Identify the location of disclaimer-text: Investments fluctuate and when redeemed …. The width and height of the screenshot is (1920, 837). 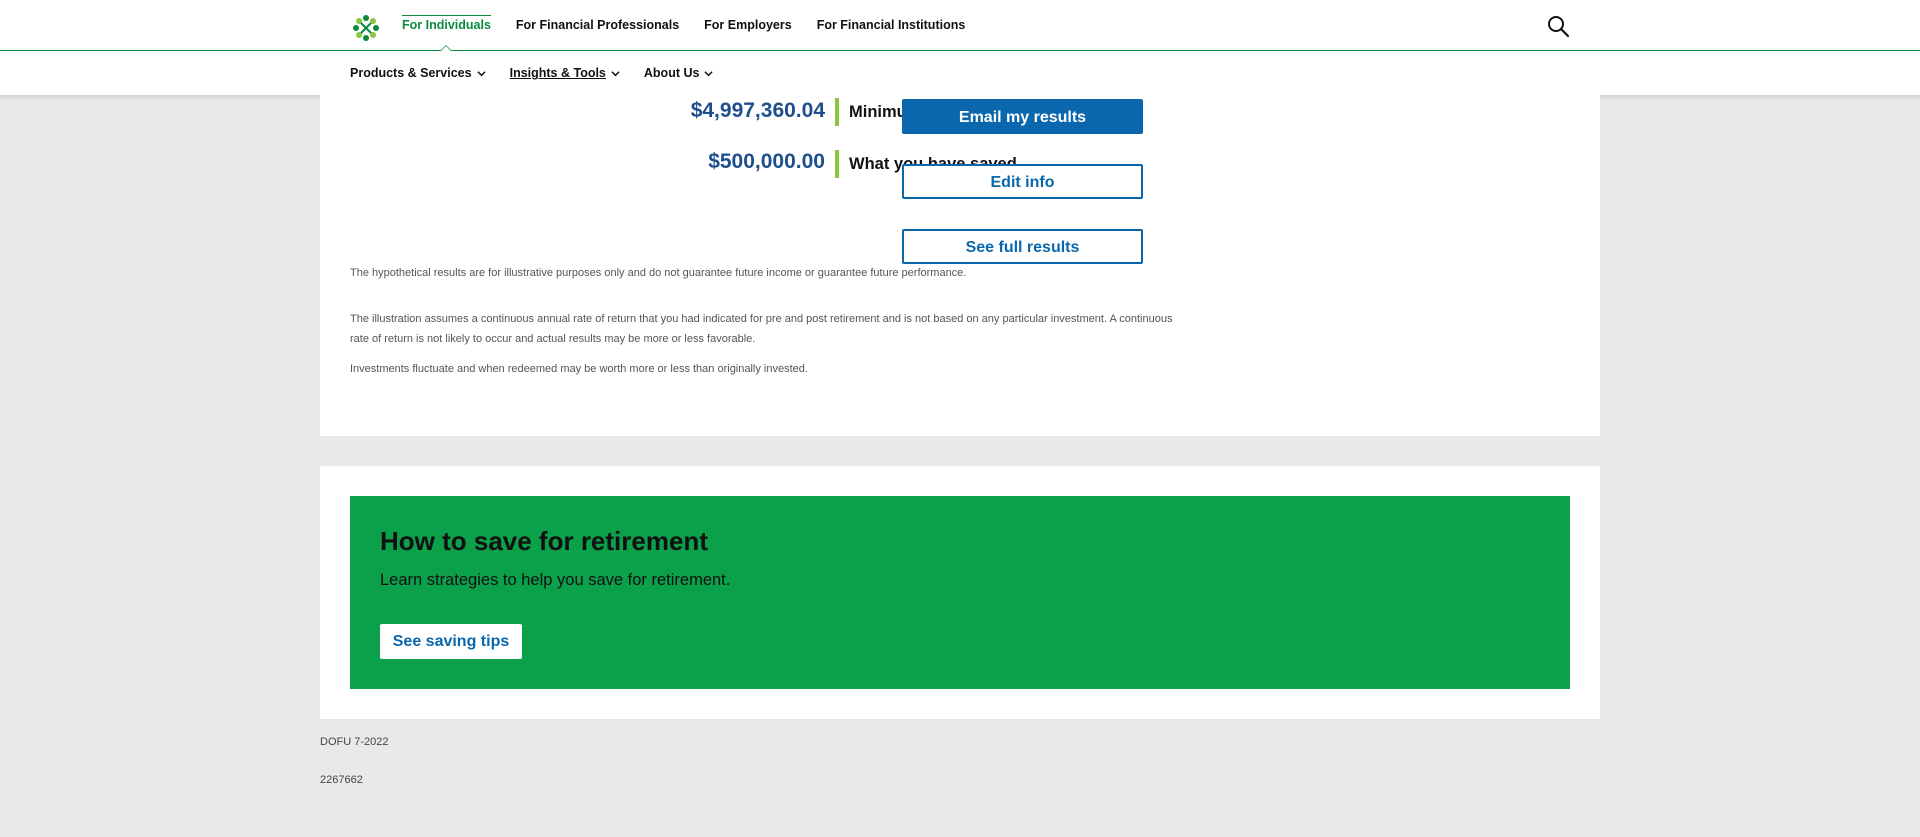
(579, 369).